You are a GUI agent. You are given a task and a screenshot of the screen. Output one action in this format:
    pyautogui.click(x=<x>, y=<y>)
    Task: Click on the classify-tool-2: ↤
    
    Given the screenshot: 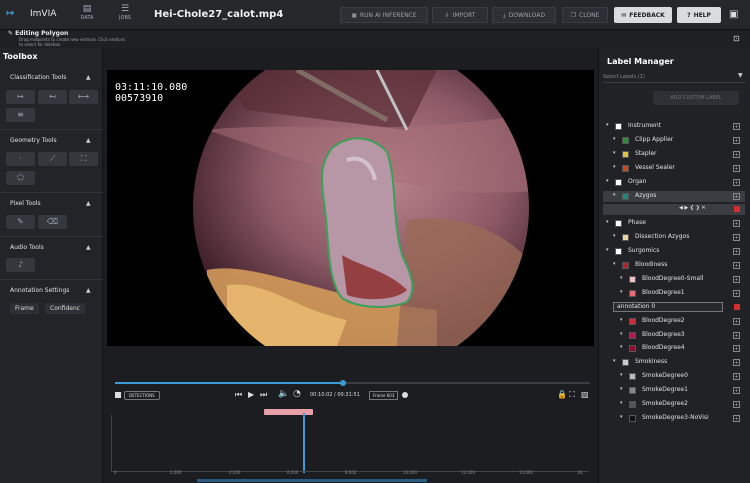 What is the action you would take?
    pyautogui.click(x=52, y=97)
    